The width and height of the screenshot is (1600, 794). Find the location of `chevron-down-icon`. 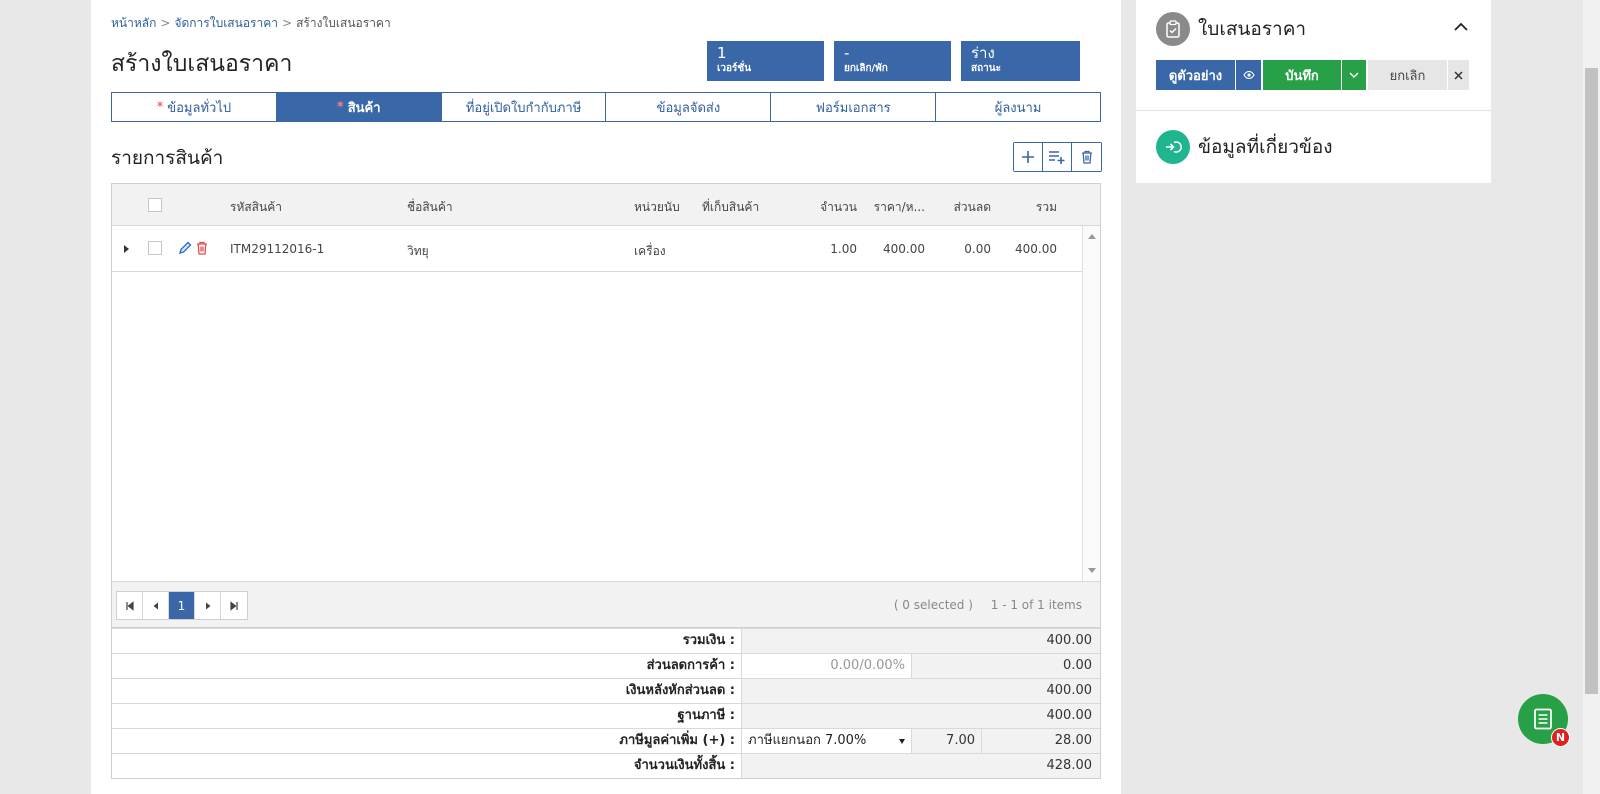

chevron-down-icon is located at coordinates (1354, 75).